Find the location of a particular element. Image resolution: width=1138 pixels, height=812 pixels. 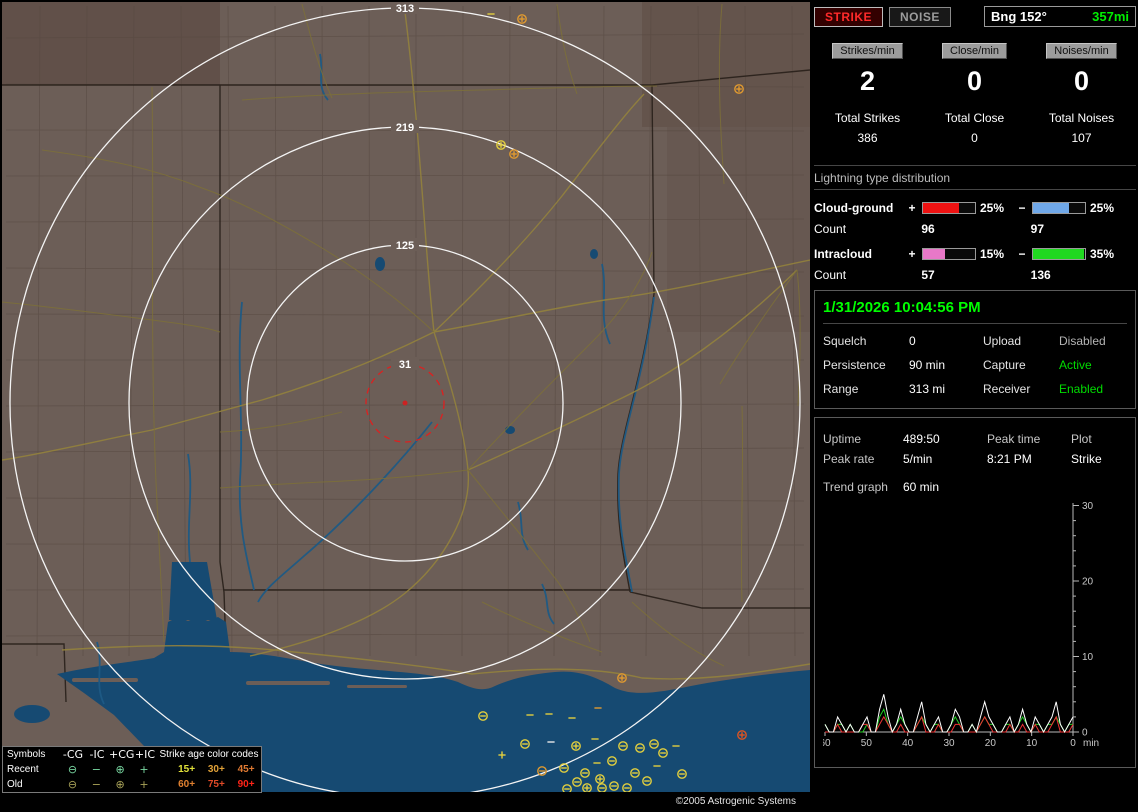

ic-pos-count: 57 is located at coordinates (928, 275).